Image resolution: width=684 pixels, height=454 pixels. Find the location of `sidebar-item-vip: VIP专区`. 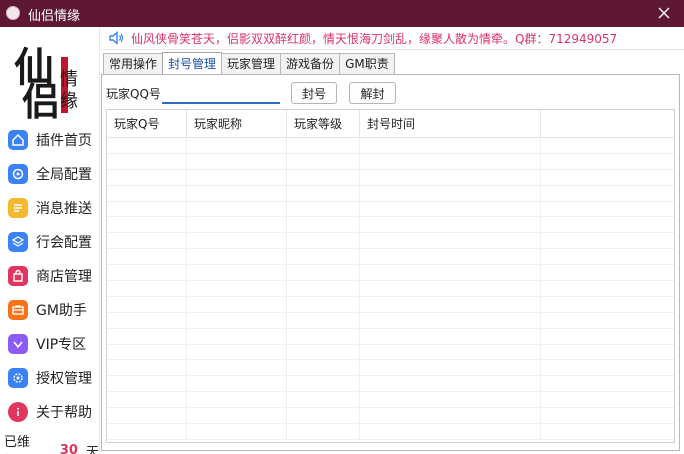

sidebar-item-vip: VIP专区 is located at coordinates (50, 344).